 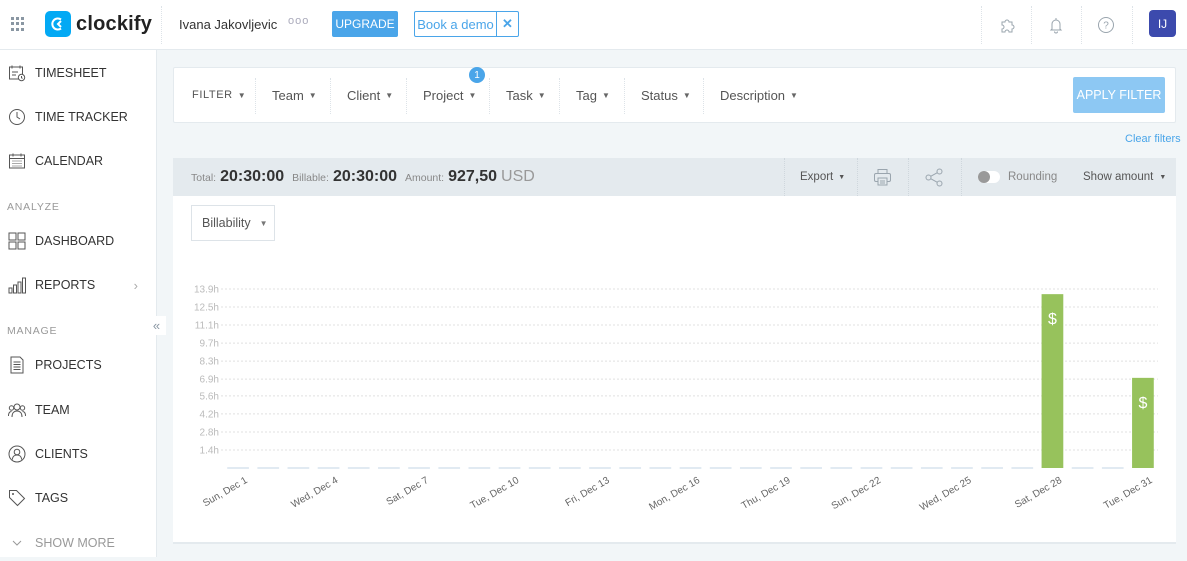 What do you see at coordinates (1119, 95) in the screenshot?
I see `apply-filter-button: APPLY FILTER` at bounding box center [1119, 95].